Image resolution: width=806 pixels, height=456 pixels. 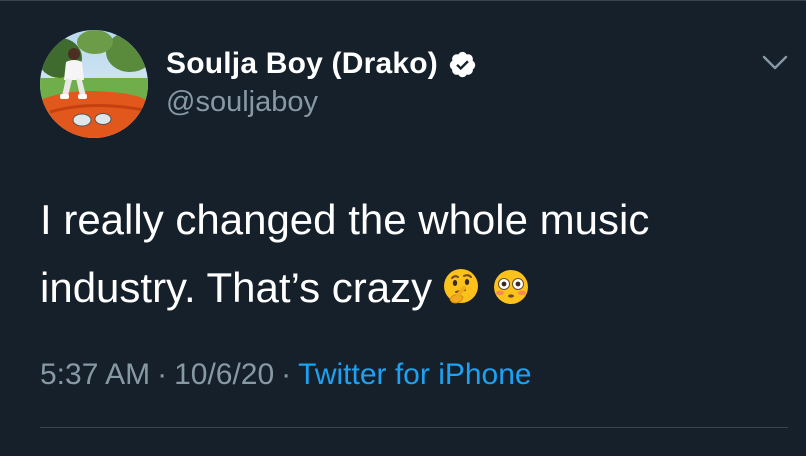 What do you see at coordinates (461, 286) in the screenshot?
I see `thinking-face-emoji-icon` at bounding box center [461, 286].